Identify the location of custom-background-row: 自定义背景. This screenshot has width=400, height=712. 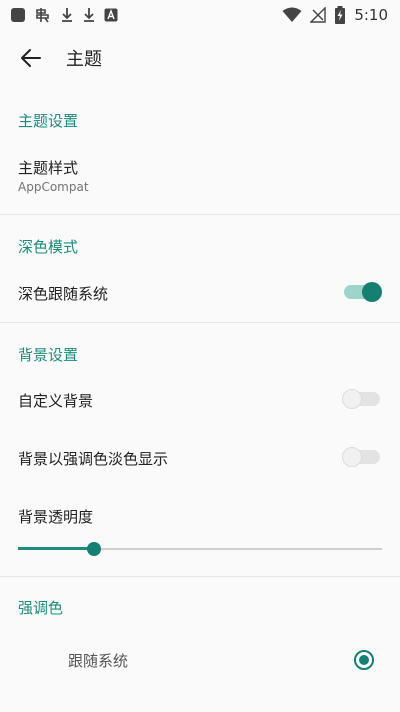
(200, 400).